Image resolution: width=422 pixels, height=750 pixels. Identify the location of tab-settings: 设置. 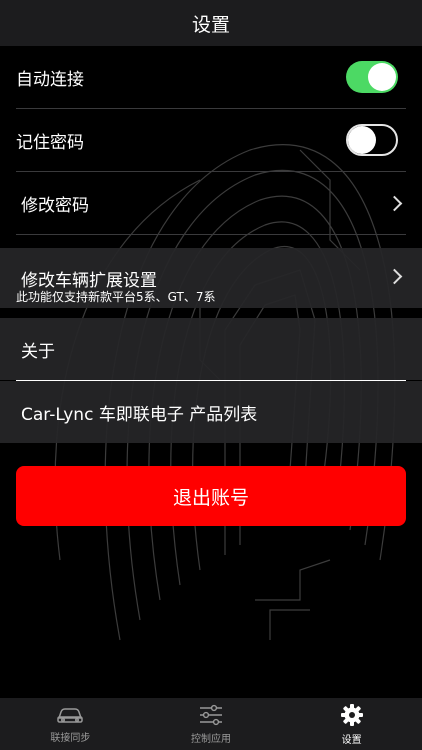
(351, 724).